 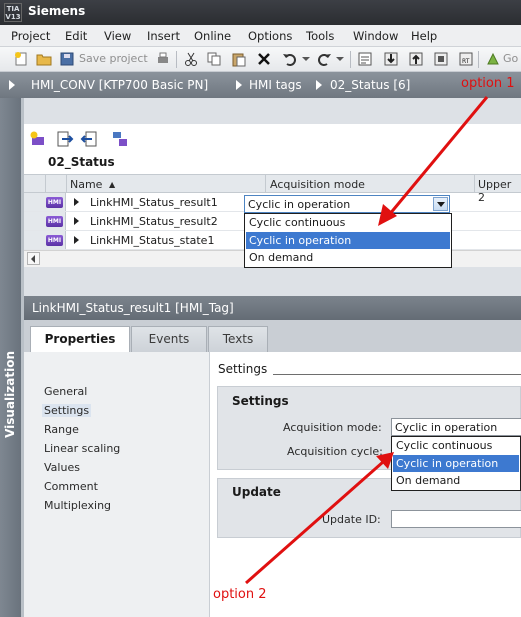 What do you see at coordinates (272, 336) in the screenshot?
I see `inspector-tabs: Properties Events Texts` at bounding box center [272, 336].